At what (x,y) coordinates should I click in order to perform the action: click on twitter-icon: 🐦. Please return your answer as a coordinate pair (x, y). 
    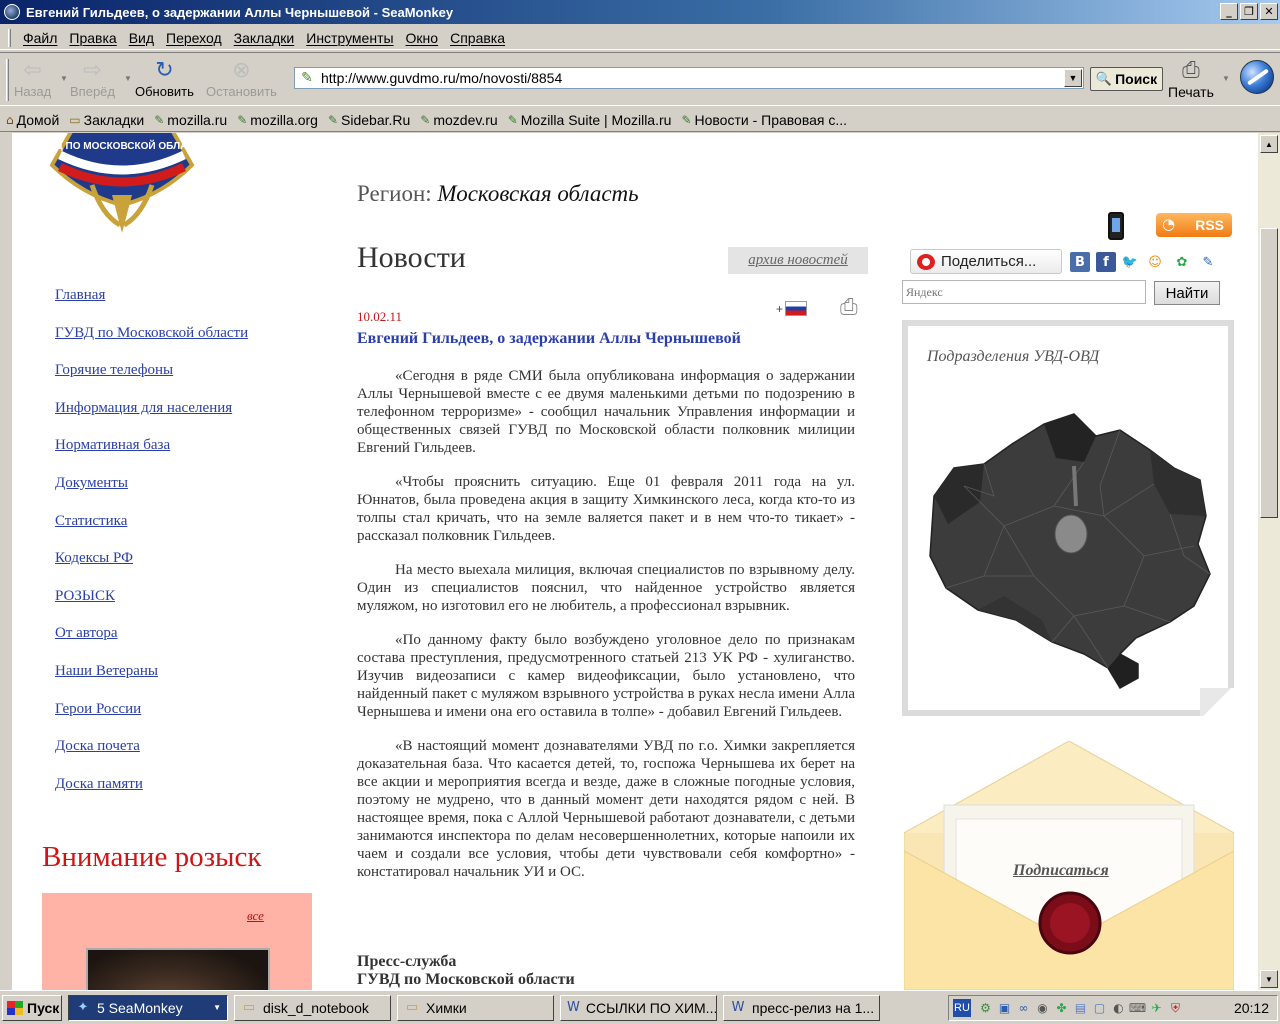
    Looking at the image, I should click on (1130, 262).